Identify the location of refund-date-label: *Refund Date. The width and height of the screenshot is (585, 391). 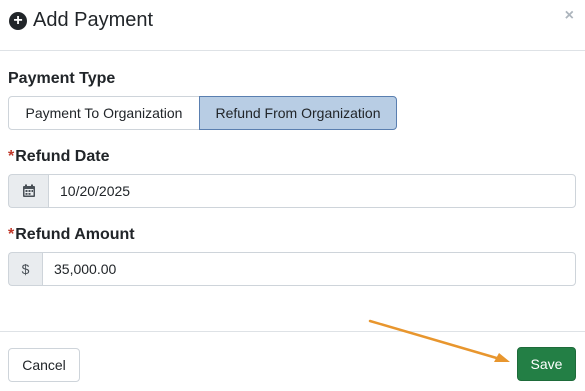
(58, 157).